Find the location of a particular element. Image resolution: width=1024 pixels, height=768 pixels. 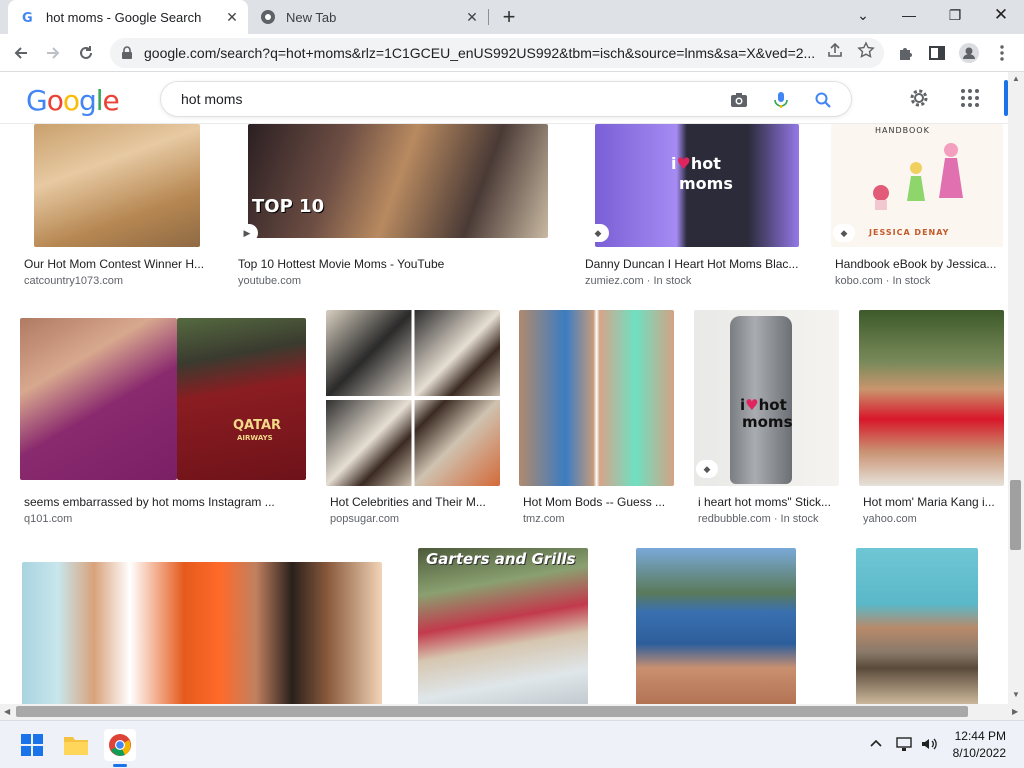

google-header: Google hot moms is located at coordinates (504, 98).